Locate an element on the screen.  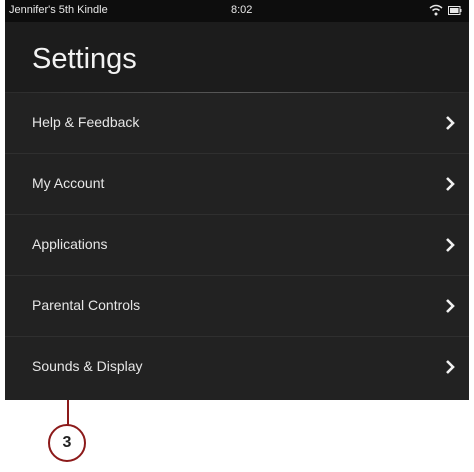
status-bar: Jennifer's 5th Kindle 8:02 is located at coordinates (237, 11).